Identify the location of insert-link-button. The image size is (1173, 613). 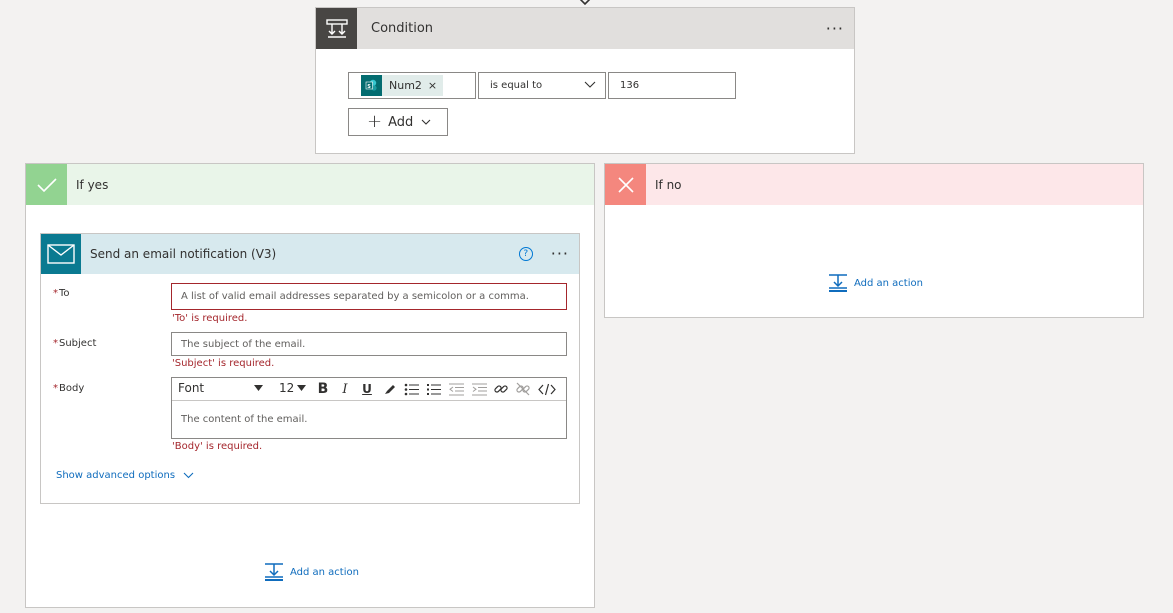
(501, 389).